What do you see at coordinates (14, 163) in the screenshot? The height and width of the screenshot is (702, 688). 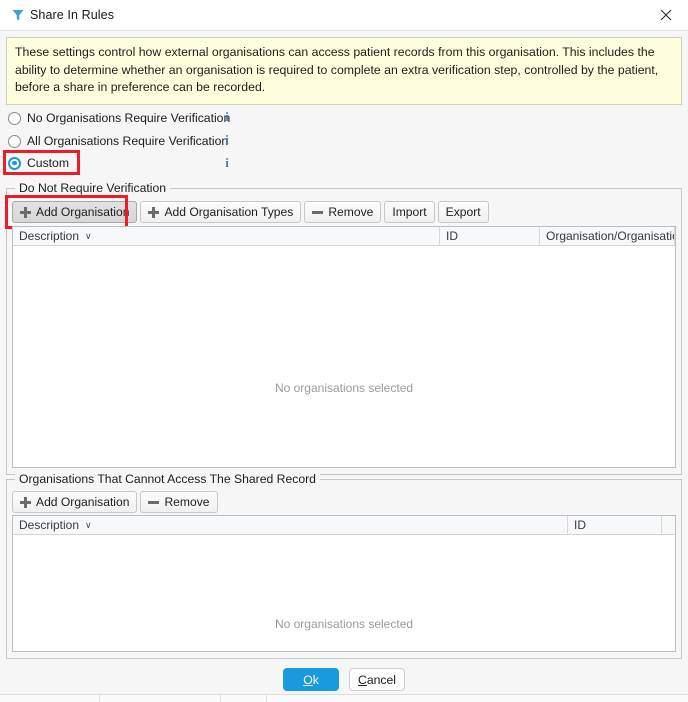 I see `radio-mark-selected` at bounding box center [14, 163].